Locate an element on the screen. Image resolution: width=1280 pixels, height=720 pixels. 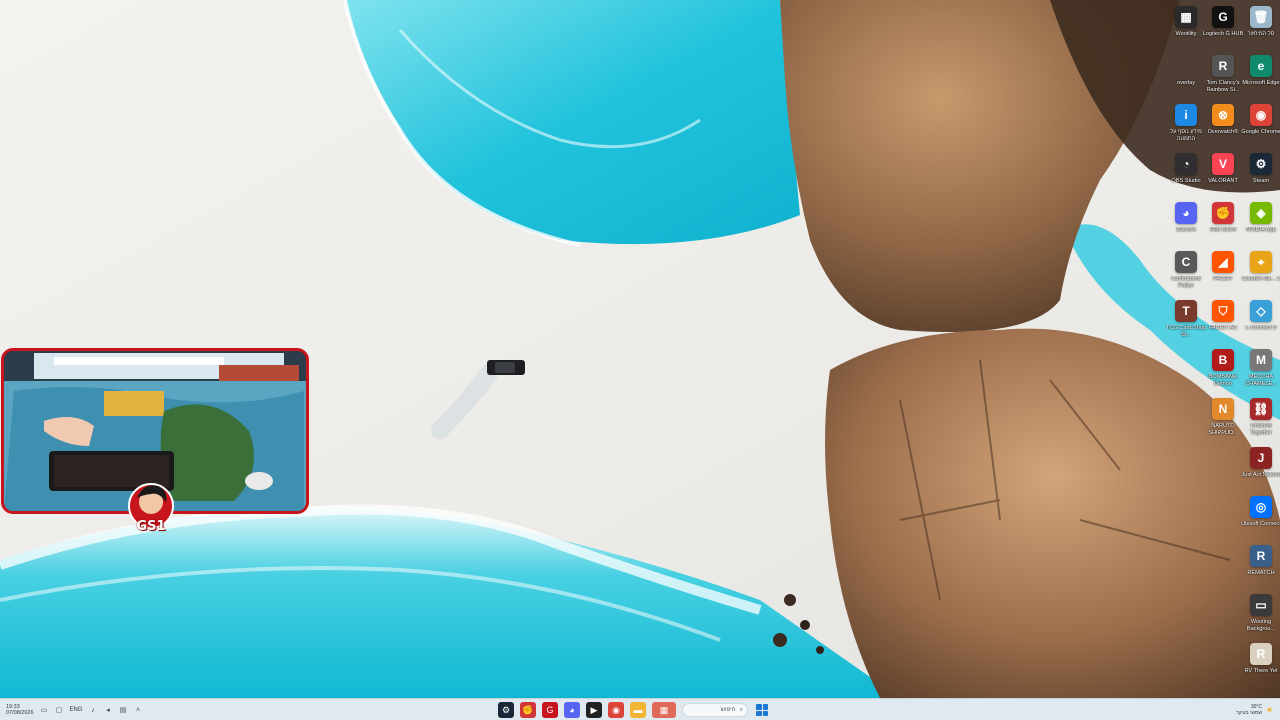
desktop-shortcut-label: Ubisoft Connect is located at coordinates (1260, 524).